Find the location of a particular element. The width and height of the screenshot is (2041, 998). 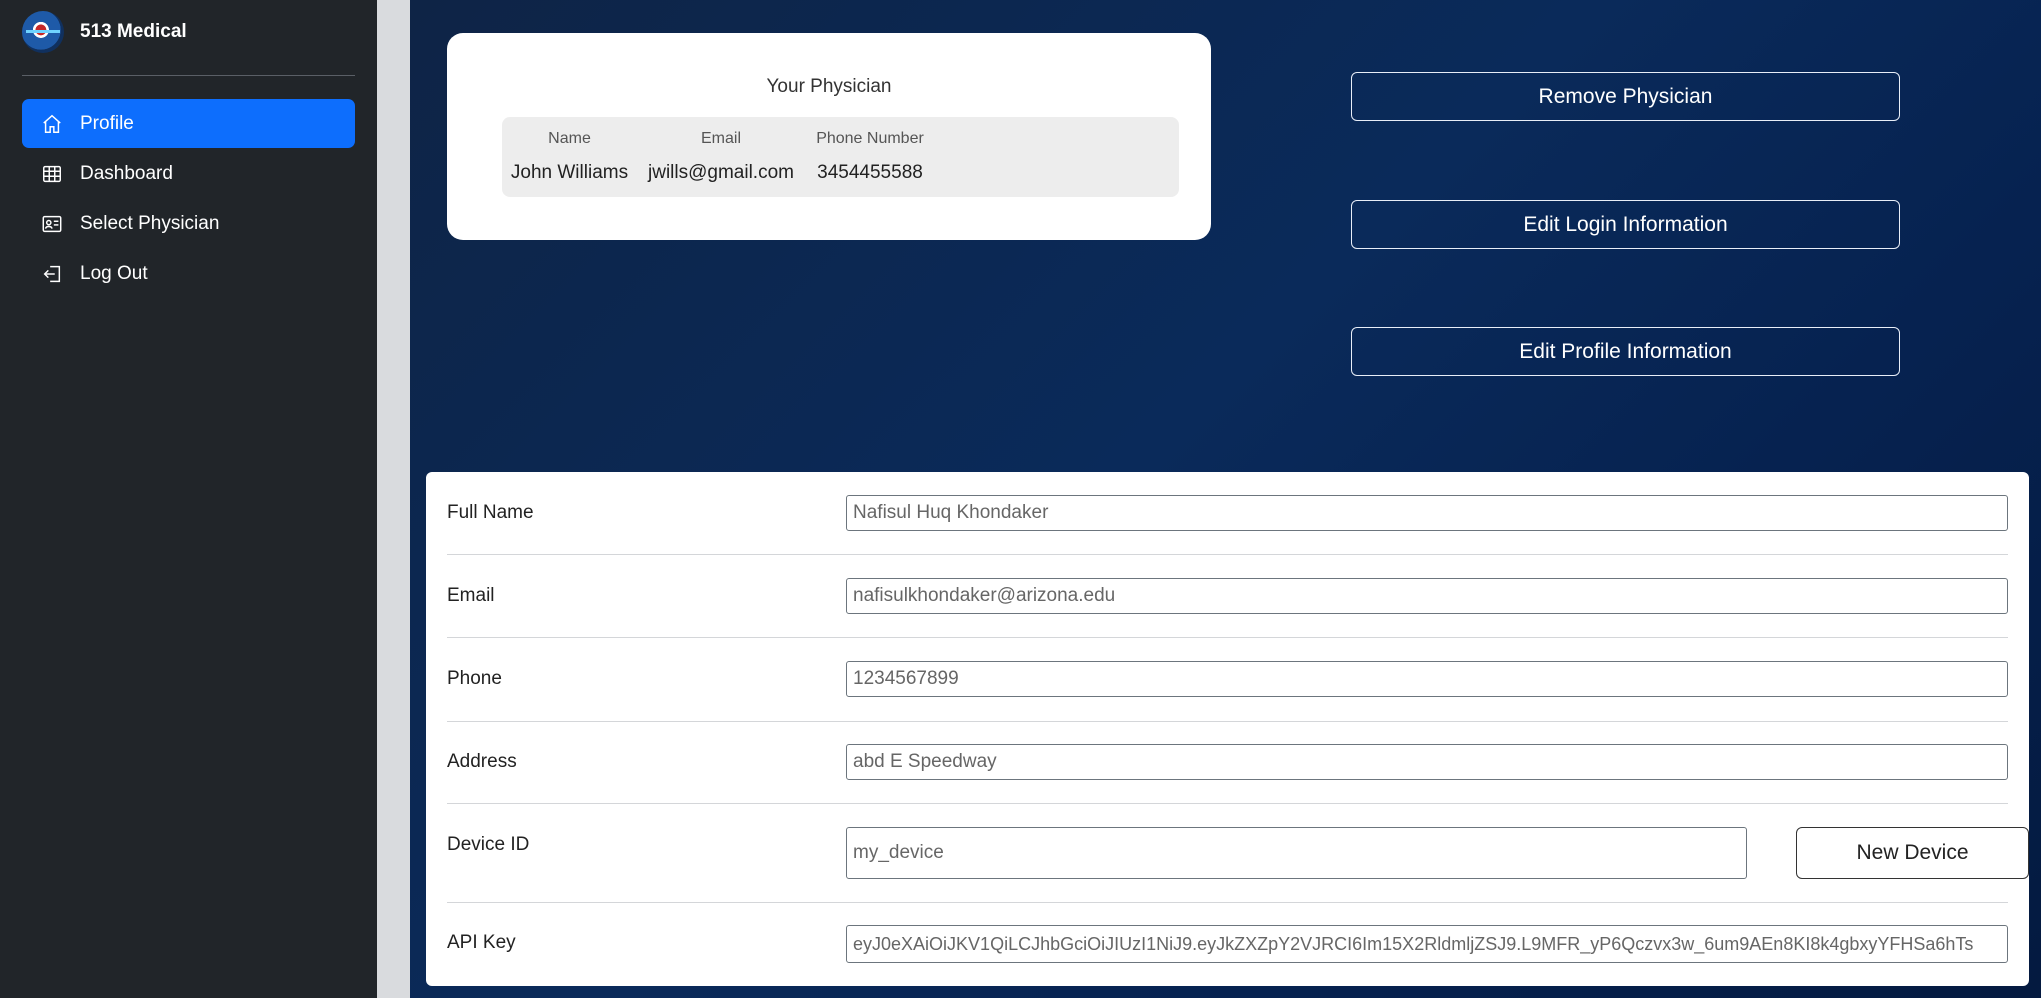

sidebar-item-log-out: Log Out is located at coordinates (188, 273).